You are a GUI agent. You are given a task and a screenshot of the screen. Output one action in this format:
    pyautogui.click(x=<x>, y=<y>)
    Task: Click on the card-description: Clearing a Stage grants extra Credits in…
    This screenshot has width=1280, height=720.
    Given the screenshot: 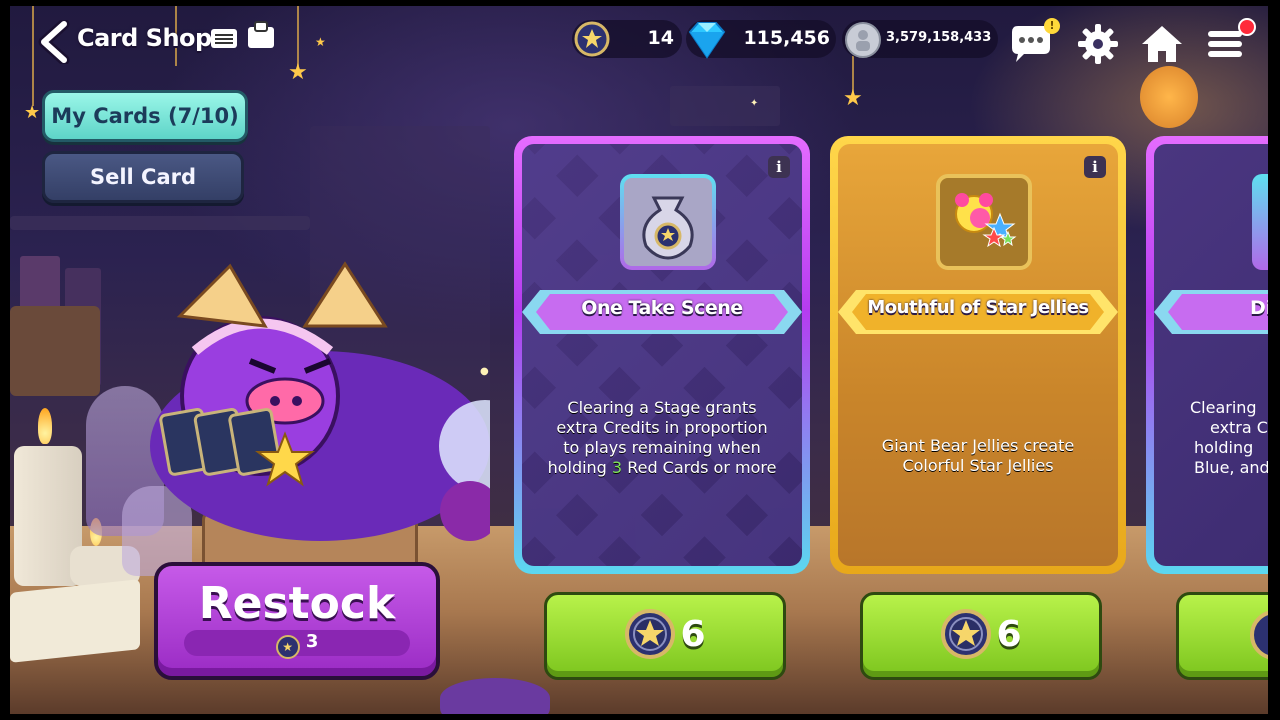 What is the action you would take?
    pyautogui.click(x=662, y=437)
    